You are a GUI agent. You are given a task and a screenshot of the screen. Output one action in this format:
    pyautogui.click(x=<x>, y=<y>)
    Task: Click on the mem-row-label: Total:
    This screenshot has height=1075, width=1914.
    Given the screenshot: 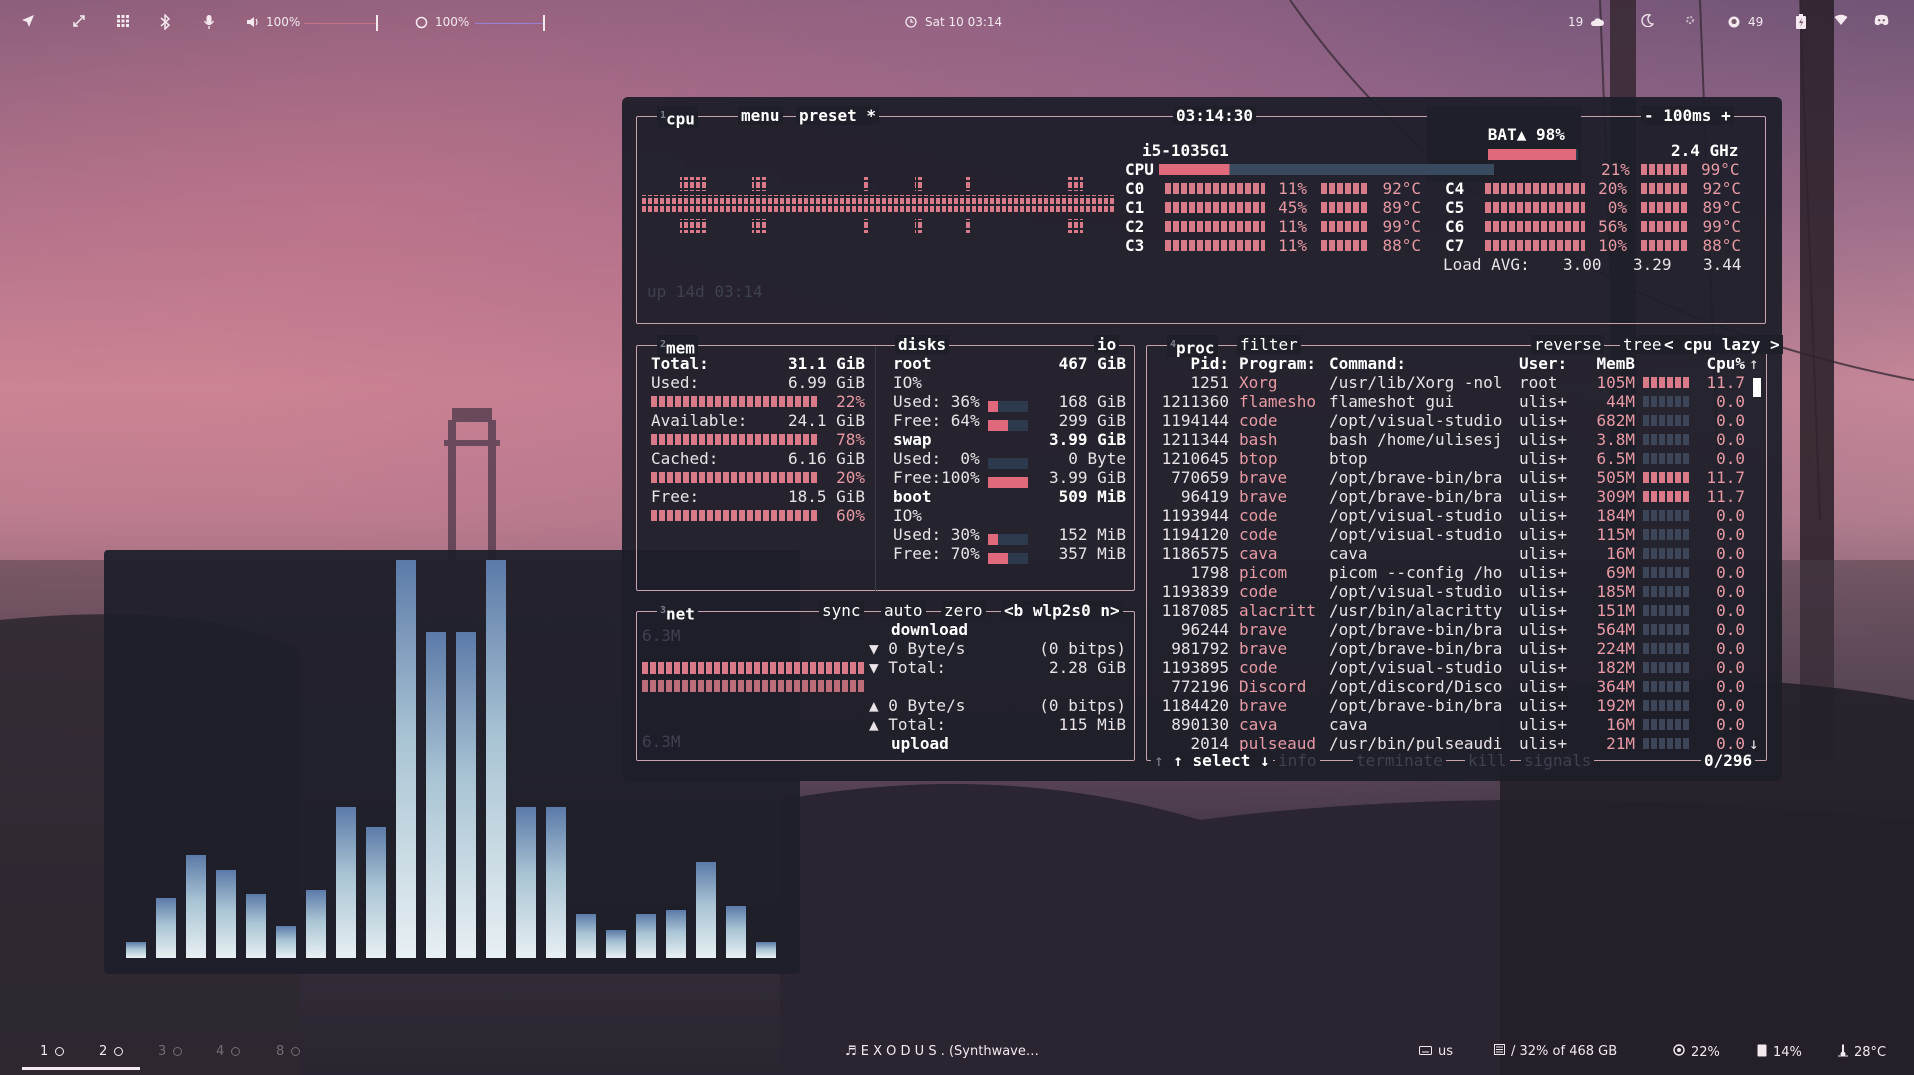 What is the action you would take?
    pyautogui.click(x=680, y=363)
    